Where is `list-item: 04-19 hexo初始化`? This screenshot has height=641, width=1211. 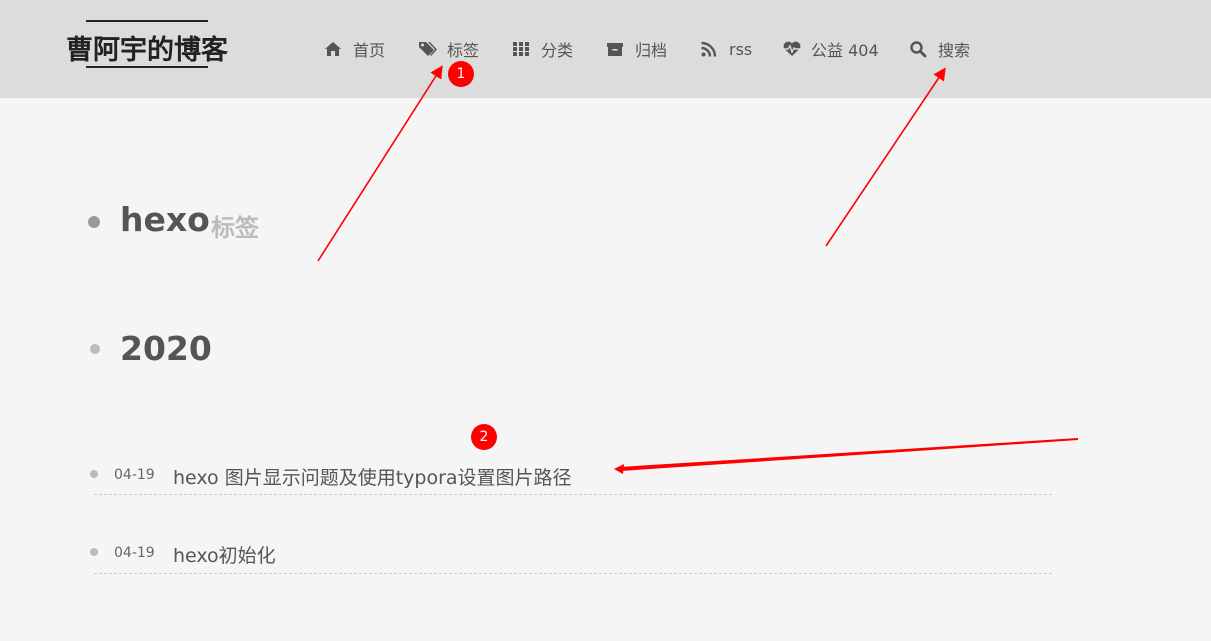 list-item: 04-19 hexo初始化 is located at coordinates (571, 559).